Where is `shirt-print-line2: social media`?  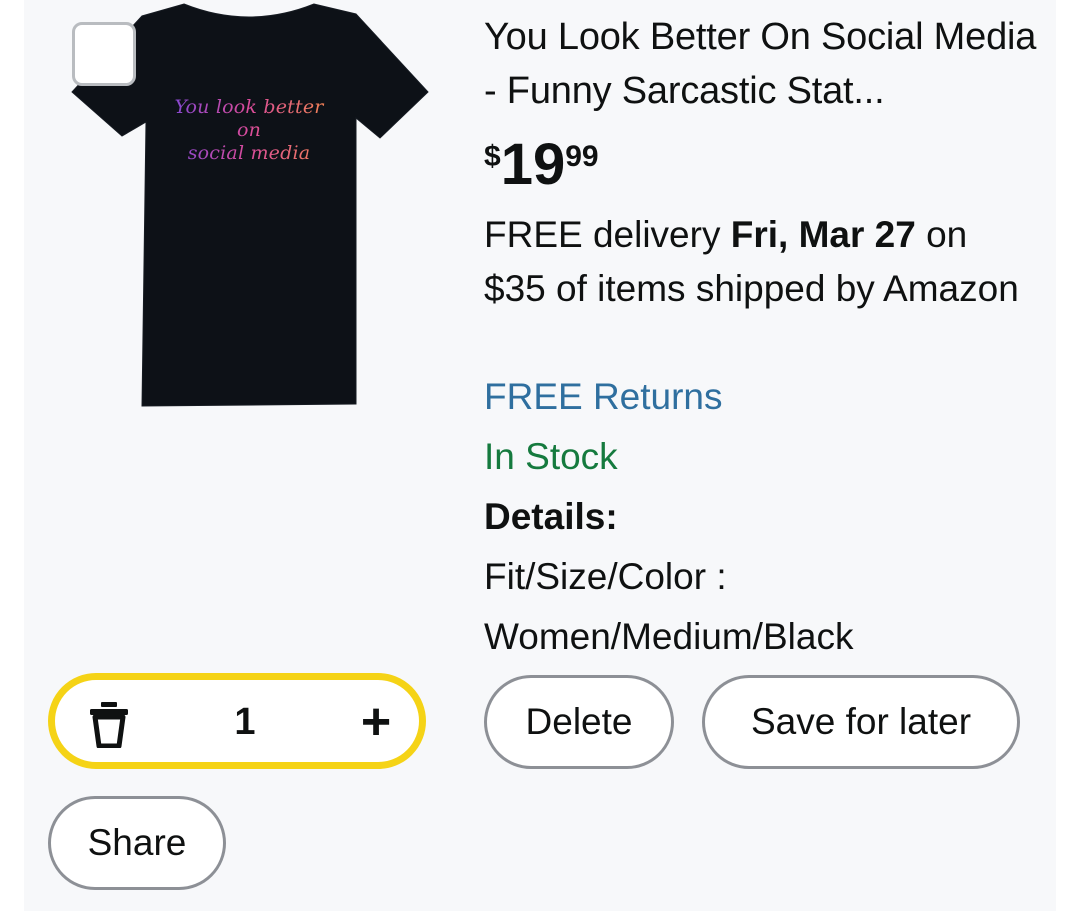 shirt-print-line2: social media is located at coordinates (249, 153).